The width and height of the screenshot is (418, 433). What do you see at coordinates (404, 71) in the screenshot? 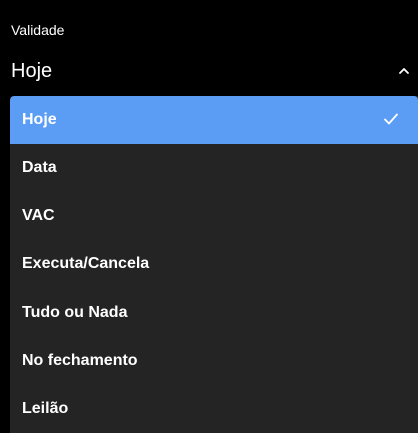
I see `chevron-up-icon` at bounding box center [404, 71].